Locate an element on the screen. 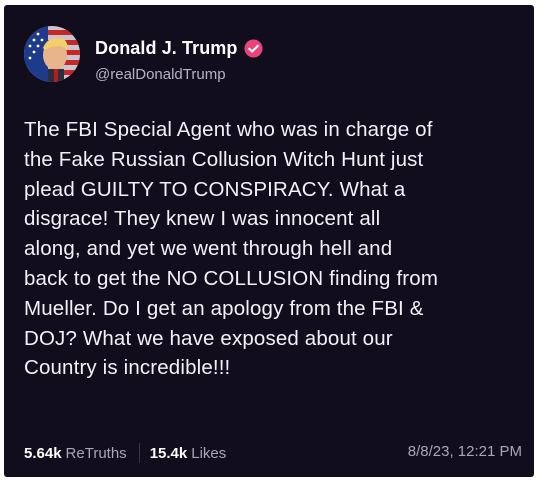  avatar is located at coordinates (52, 54).